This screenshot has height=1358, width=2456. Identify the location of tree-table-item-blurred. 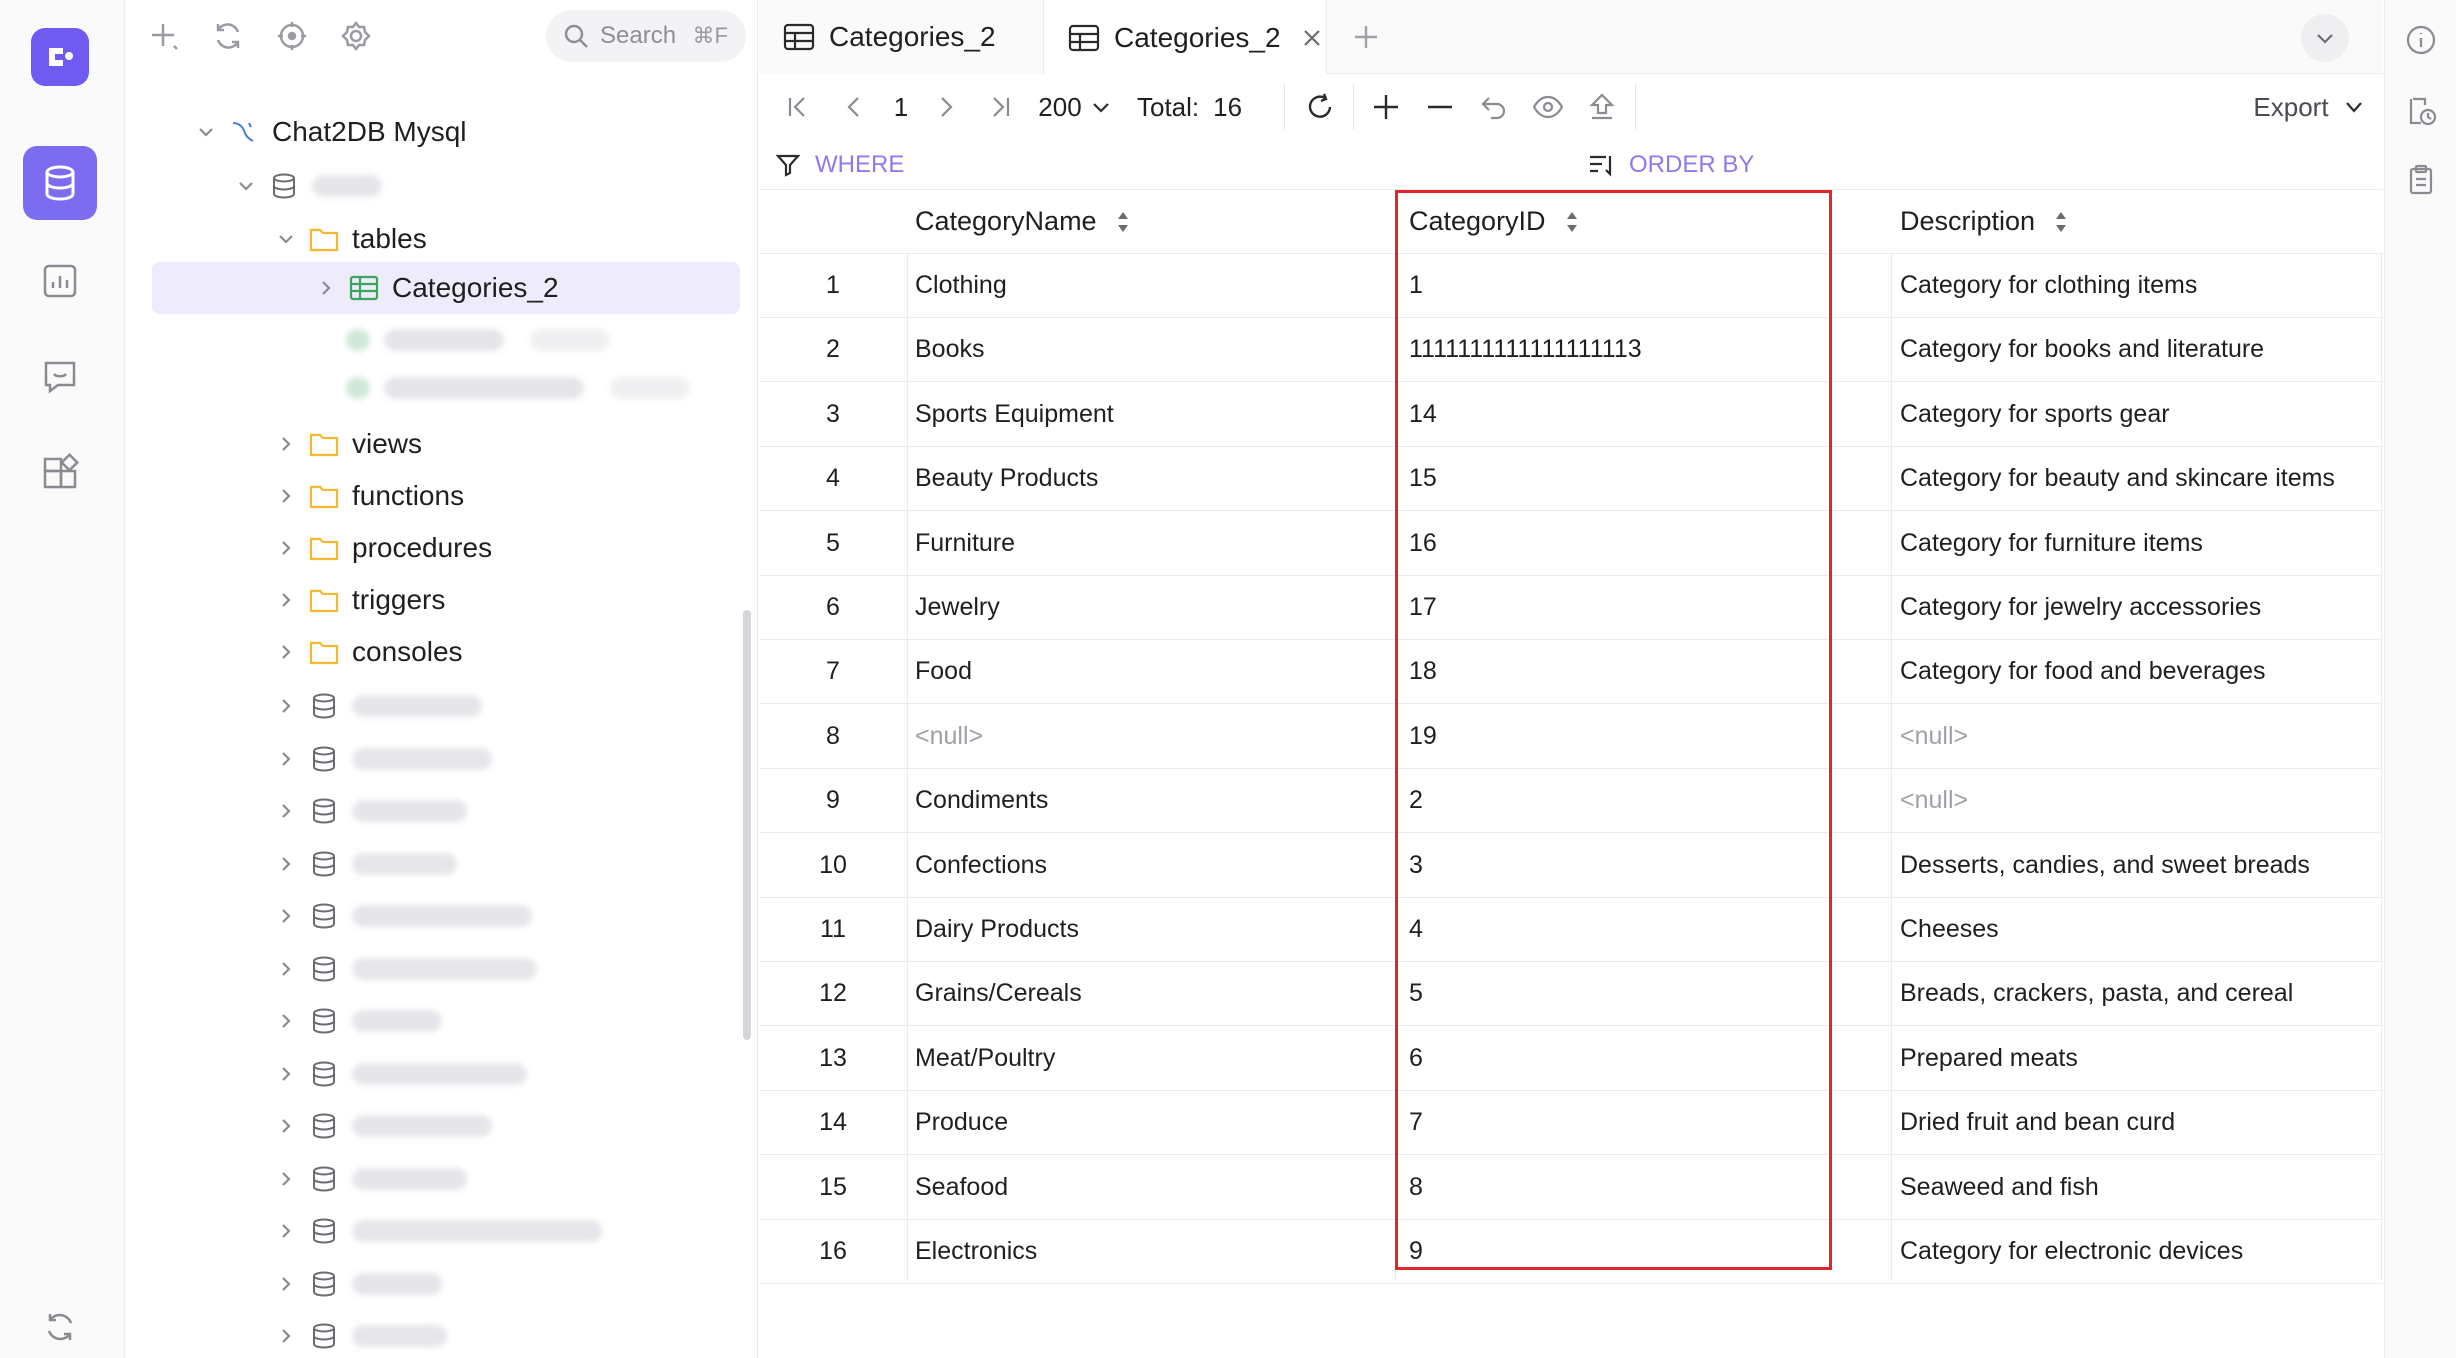
(478, 340).